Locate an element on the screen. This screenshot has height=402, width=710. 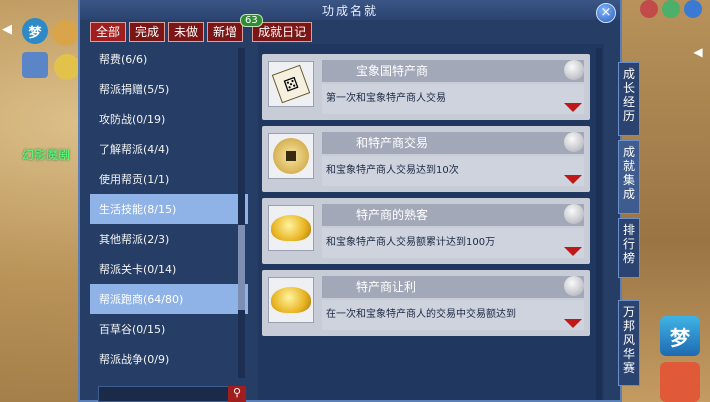
category-item: 帮派战争(0/9) is located at coordinates (169, 359).